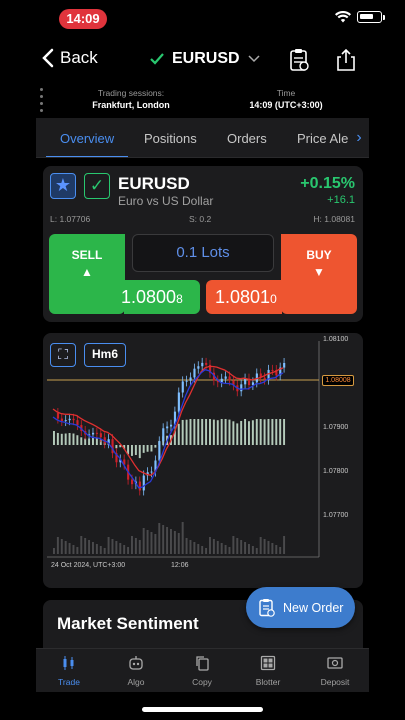  I want to click on sell-button: SELL ▲, so click(87, 274).